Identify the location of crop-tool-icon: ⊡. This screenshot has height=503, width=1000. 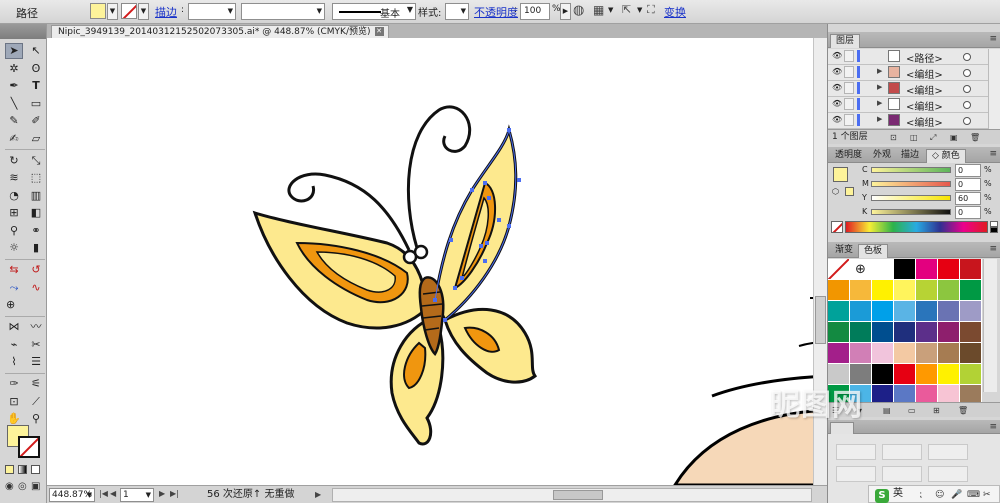
(14, 402).